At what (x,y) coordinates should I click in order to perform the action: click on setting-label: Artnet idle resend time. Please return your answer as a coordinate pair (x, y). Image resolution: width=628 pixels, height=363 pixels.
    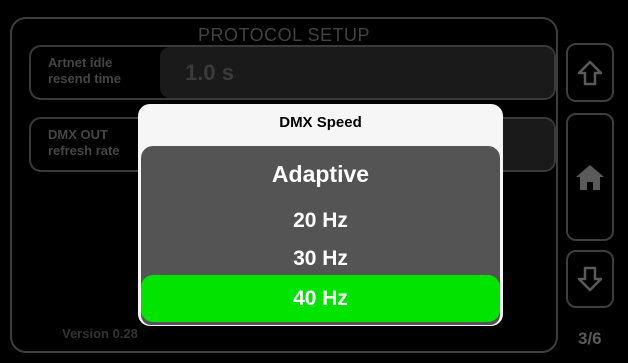
    Looking at the image, I should click on (84, 70).